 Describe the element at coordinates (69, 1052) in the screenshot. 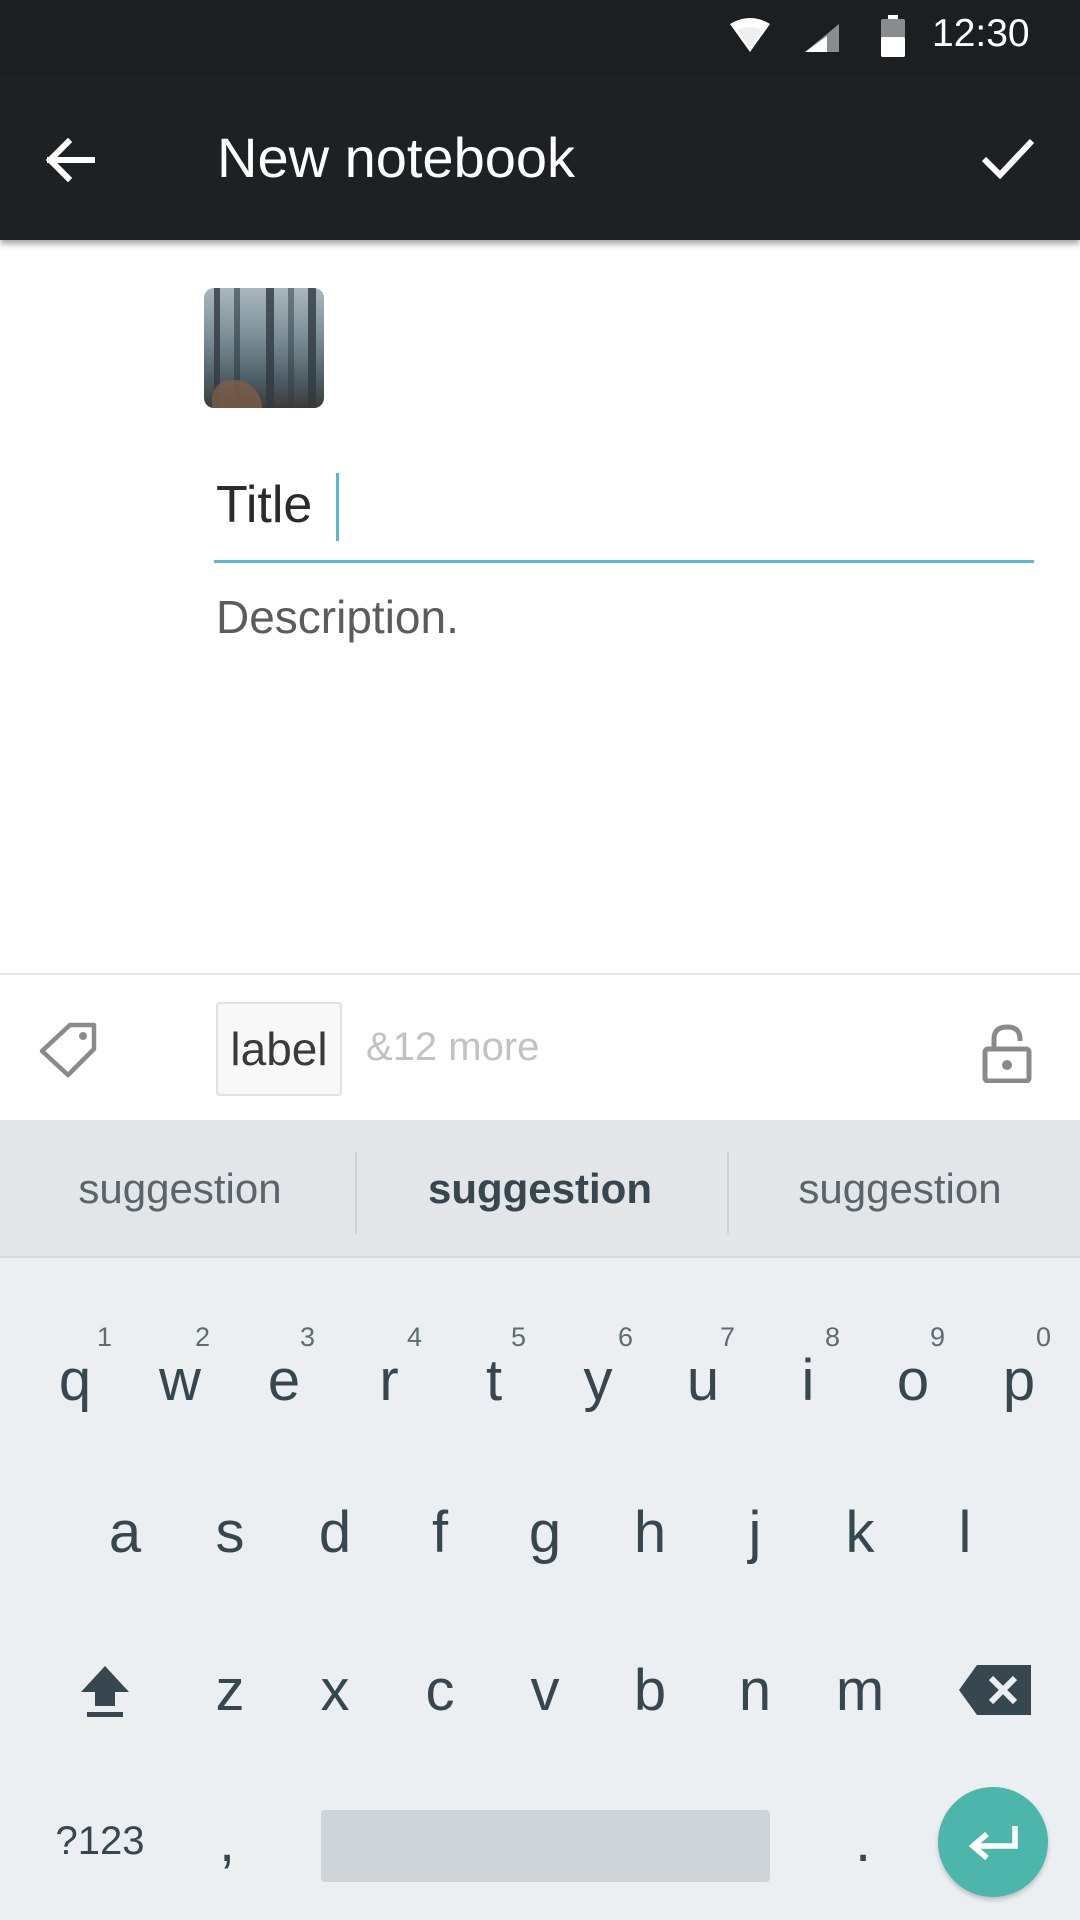

I see `tag-icon` at that location.